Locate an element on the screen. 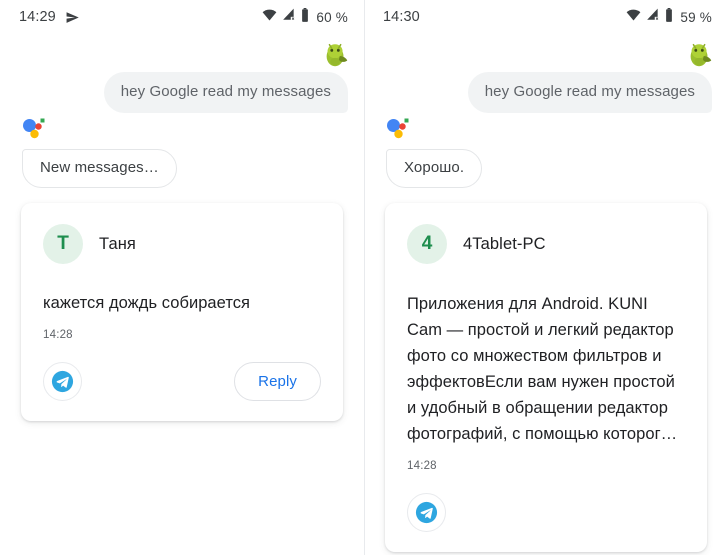  avatar: 4 is located at coordinates (427, 244).